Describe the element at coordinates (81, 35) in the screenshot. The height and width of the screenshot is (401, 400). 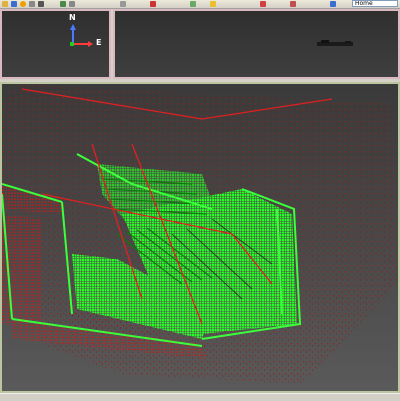
I see `orientation-gizmo` at that location.